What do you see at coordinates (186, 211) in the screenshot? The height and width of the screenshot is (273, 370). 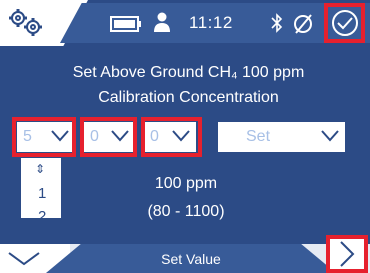 I see `value-range: (80 - 1100)` at bounding box center [186, 211].